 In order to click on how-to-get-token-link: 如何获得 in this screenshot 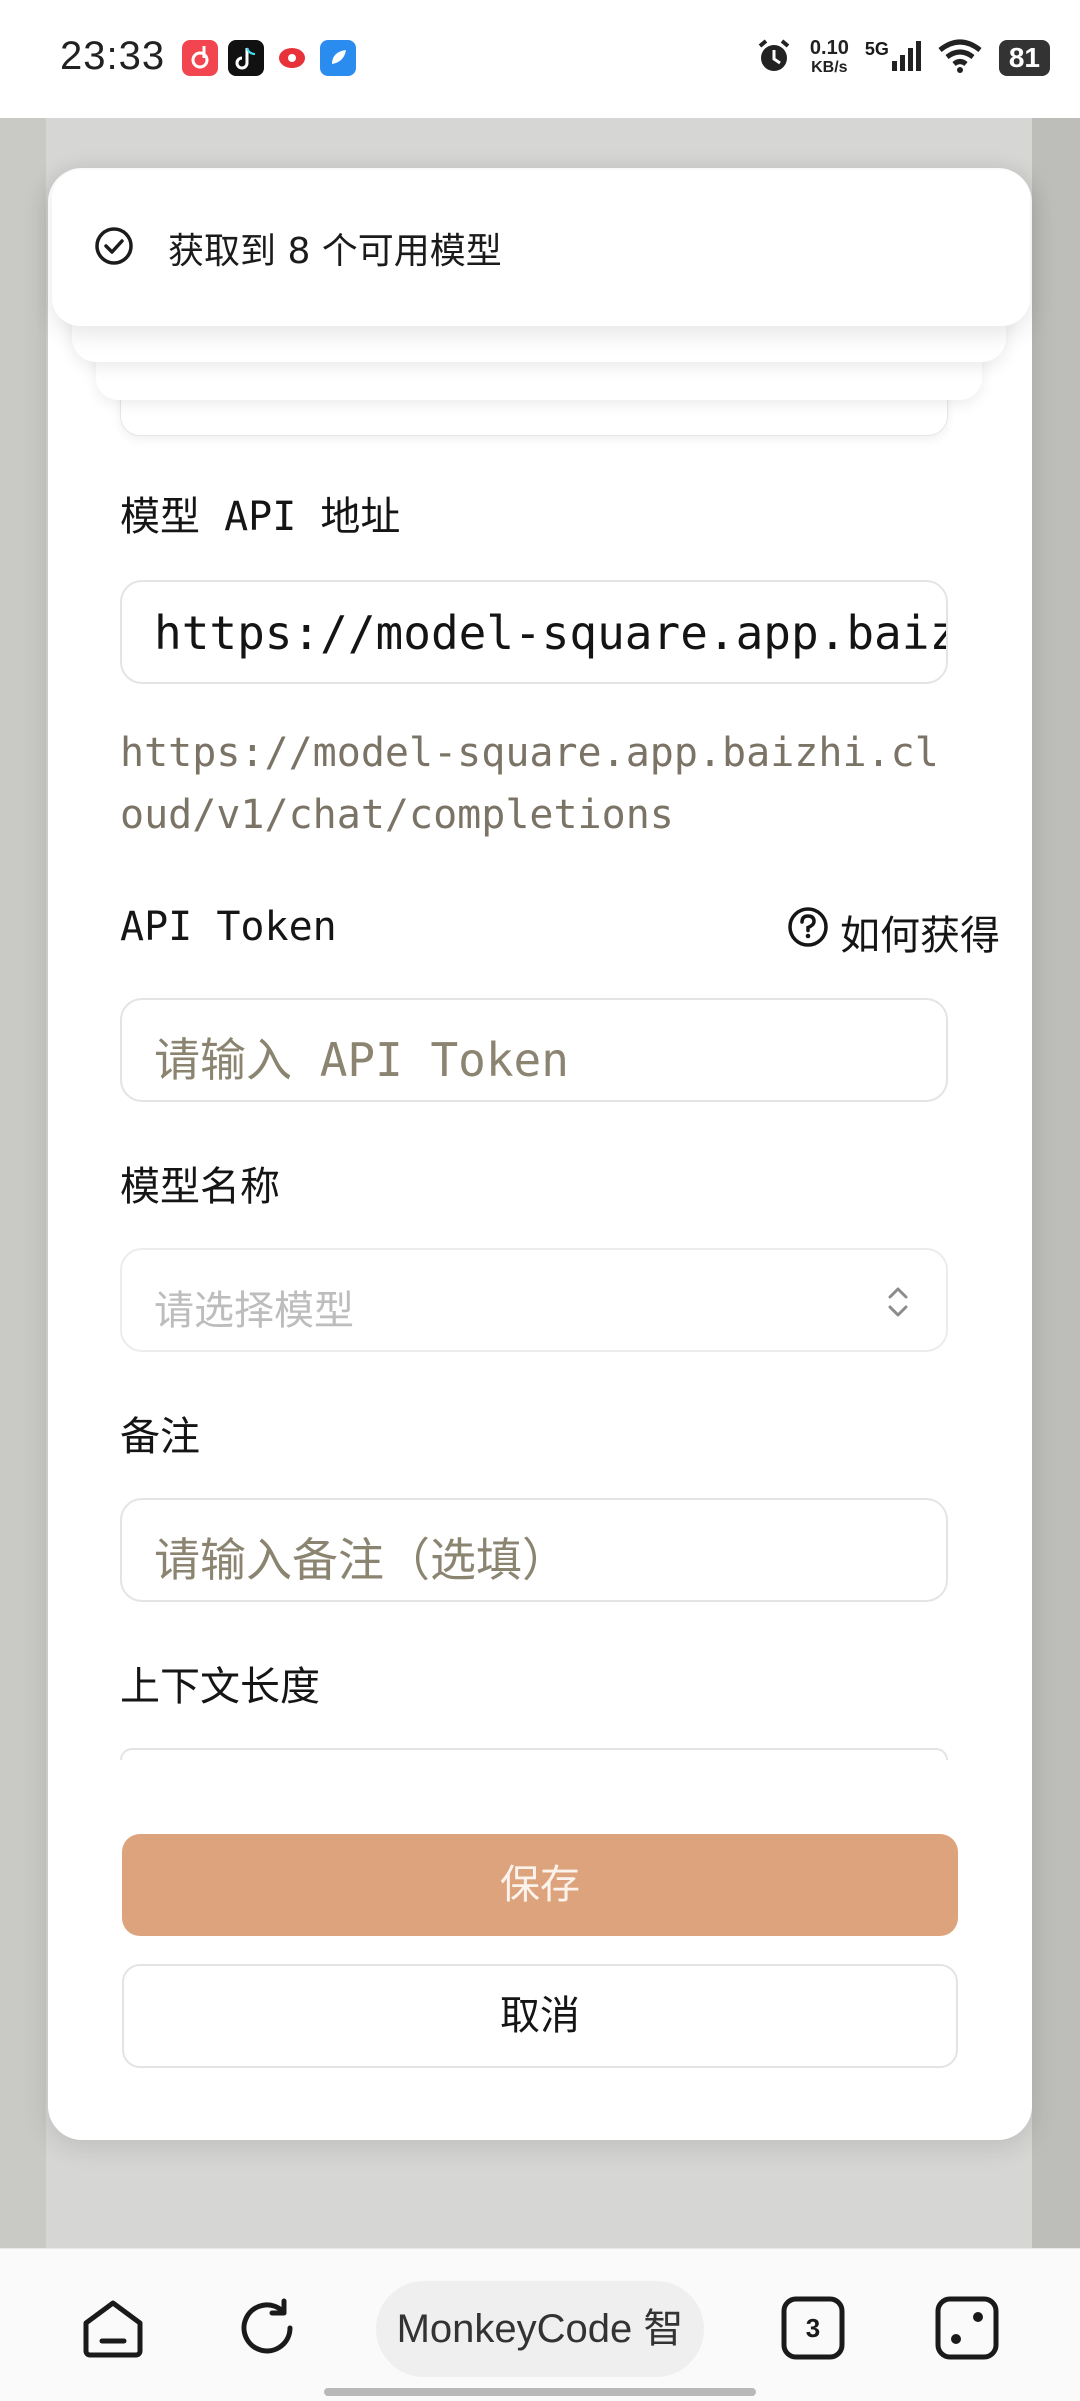, I will do `click(893, 932)`.